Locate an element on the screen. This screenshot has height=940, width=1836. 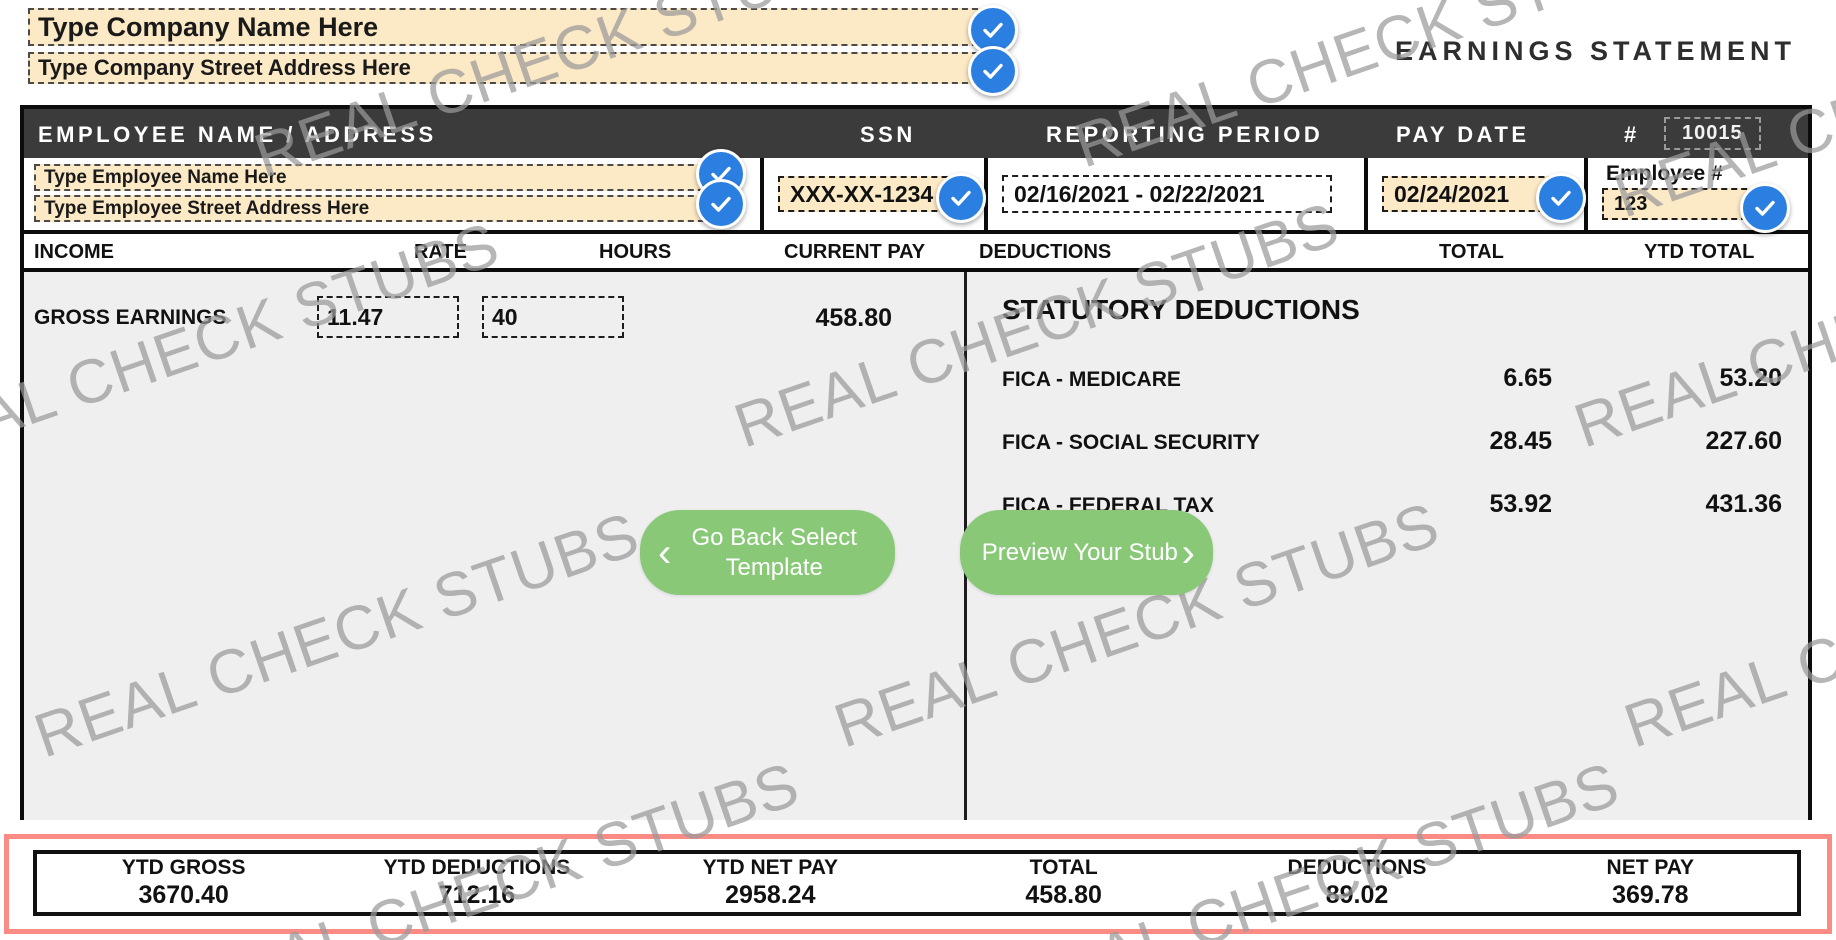
summary-cell: YTD NET PAY 2958.24 is located at coordinates (770, 883).